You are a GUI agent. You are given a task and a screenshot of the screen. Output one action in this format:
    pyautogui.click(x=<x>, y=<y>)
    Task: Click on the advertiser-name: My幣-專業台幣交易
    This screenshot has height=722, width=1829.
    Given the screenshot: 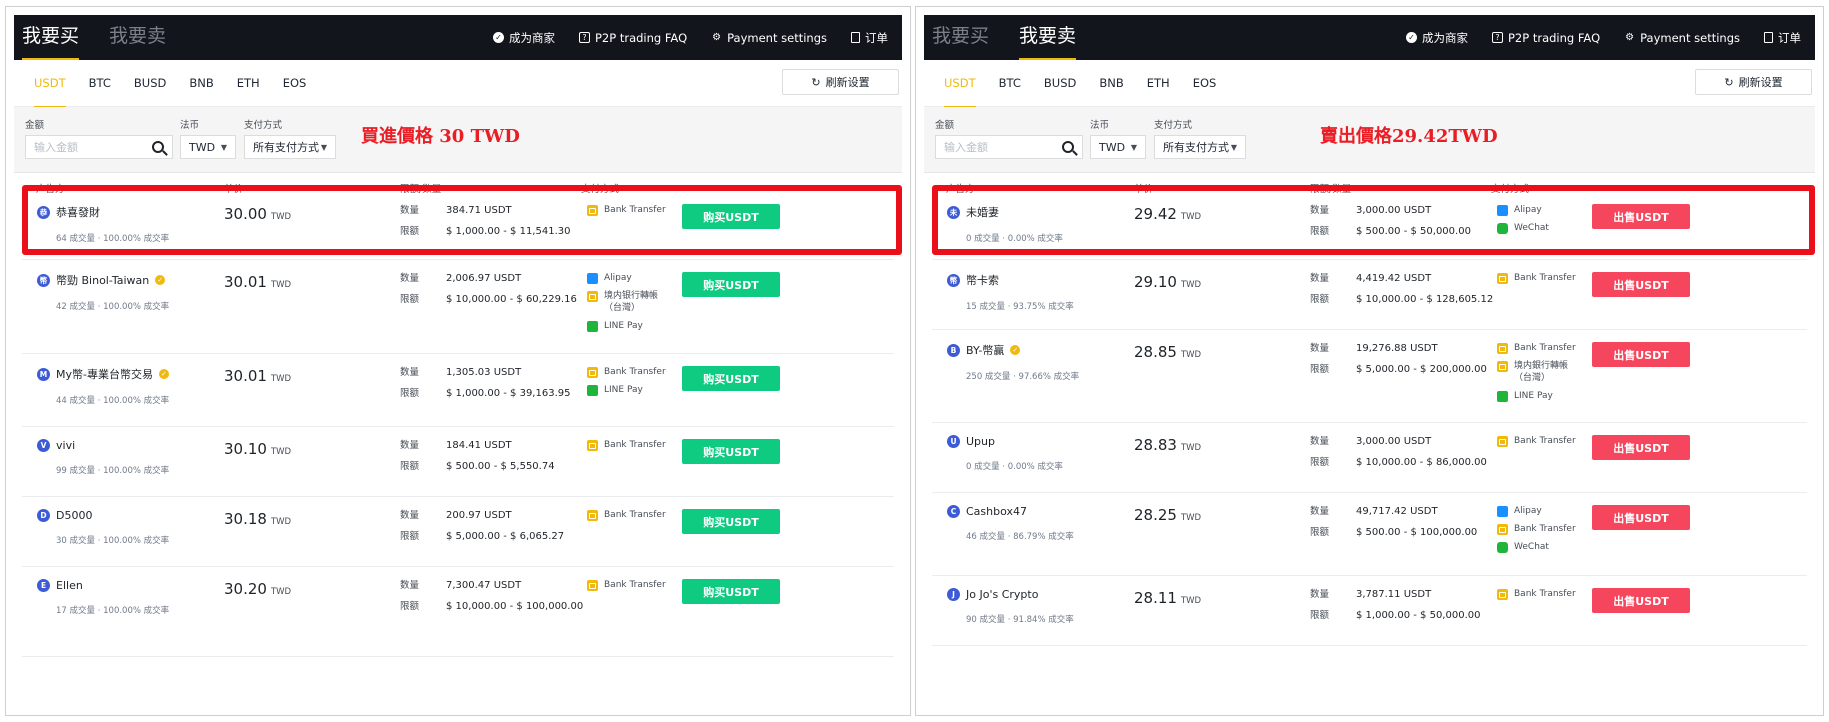 What is the action you would take?
    pyautogui.click(x=104, y=374)
    